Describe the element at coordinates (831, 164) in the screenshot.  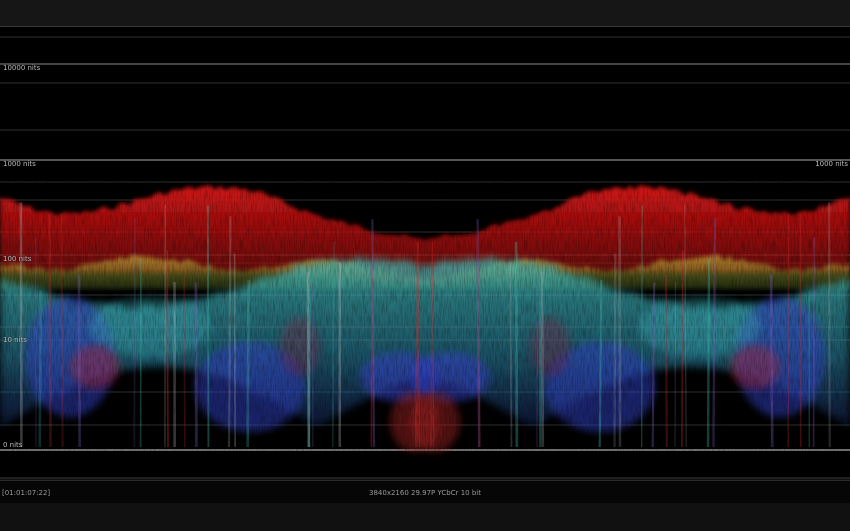
I see `label-1000-nits-right: 1000 nits` at that location.